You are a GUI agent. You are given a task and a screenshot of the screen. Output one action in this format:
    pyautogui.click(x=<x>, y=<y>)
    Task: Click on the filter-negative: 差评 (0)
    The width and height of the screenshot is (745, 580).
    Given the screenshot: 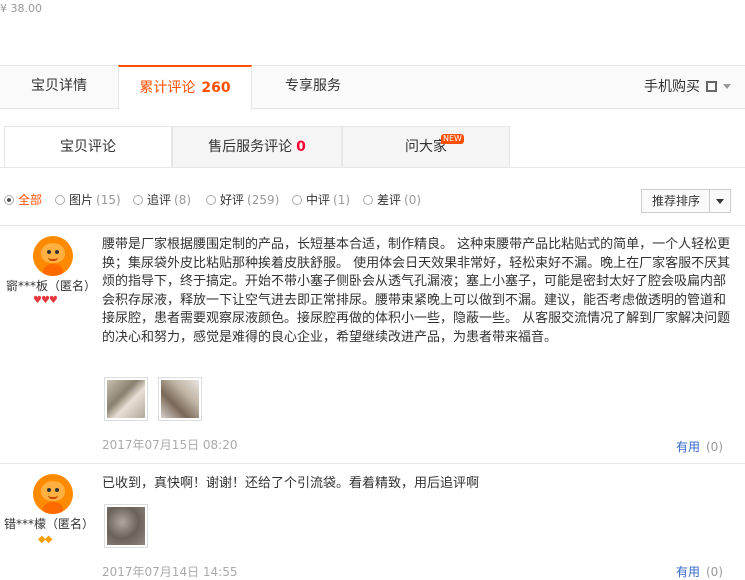 What is the action you would take?
    pyautogui.click(x=392, y=199)
    